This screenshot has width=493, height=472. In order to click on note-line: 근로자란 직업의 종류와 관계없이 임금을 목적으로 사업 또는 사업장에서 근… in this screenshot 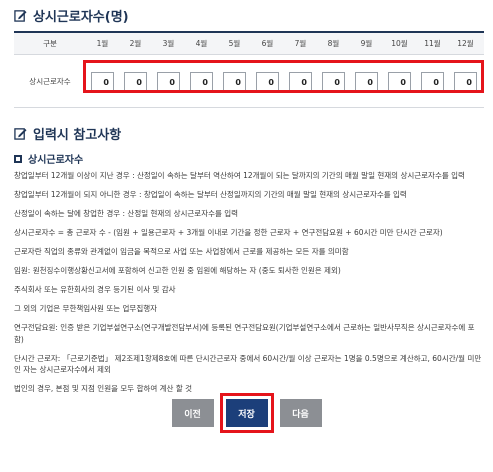, I will do `click(181, 251)`.